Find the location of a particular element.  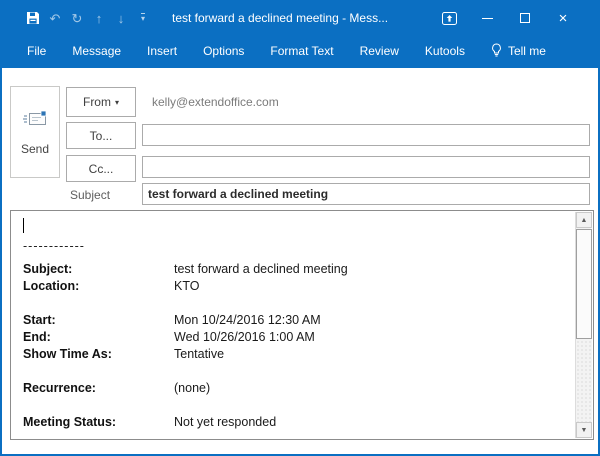

tab-file: File is located at coordinates (36, 51).